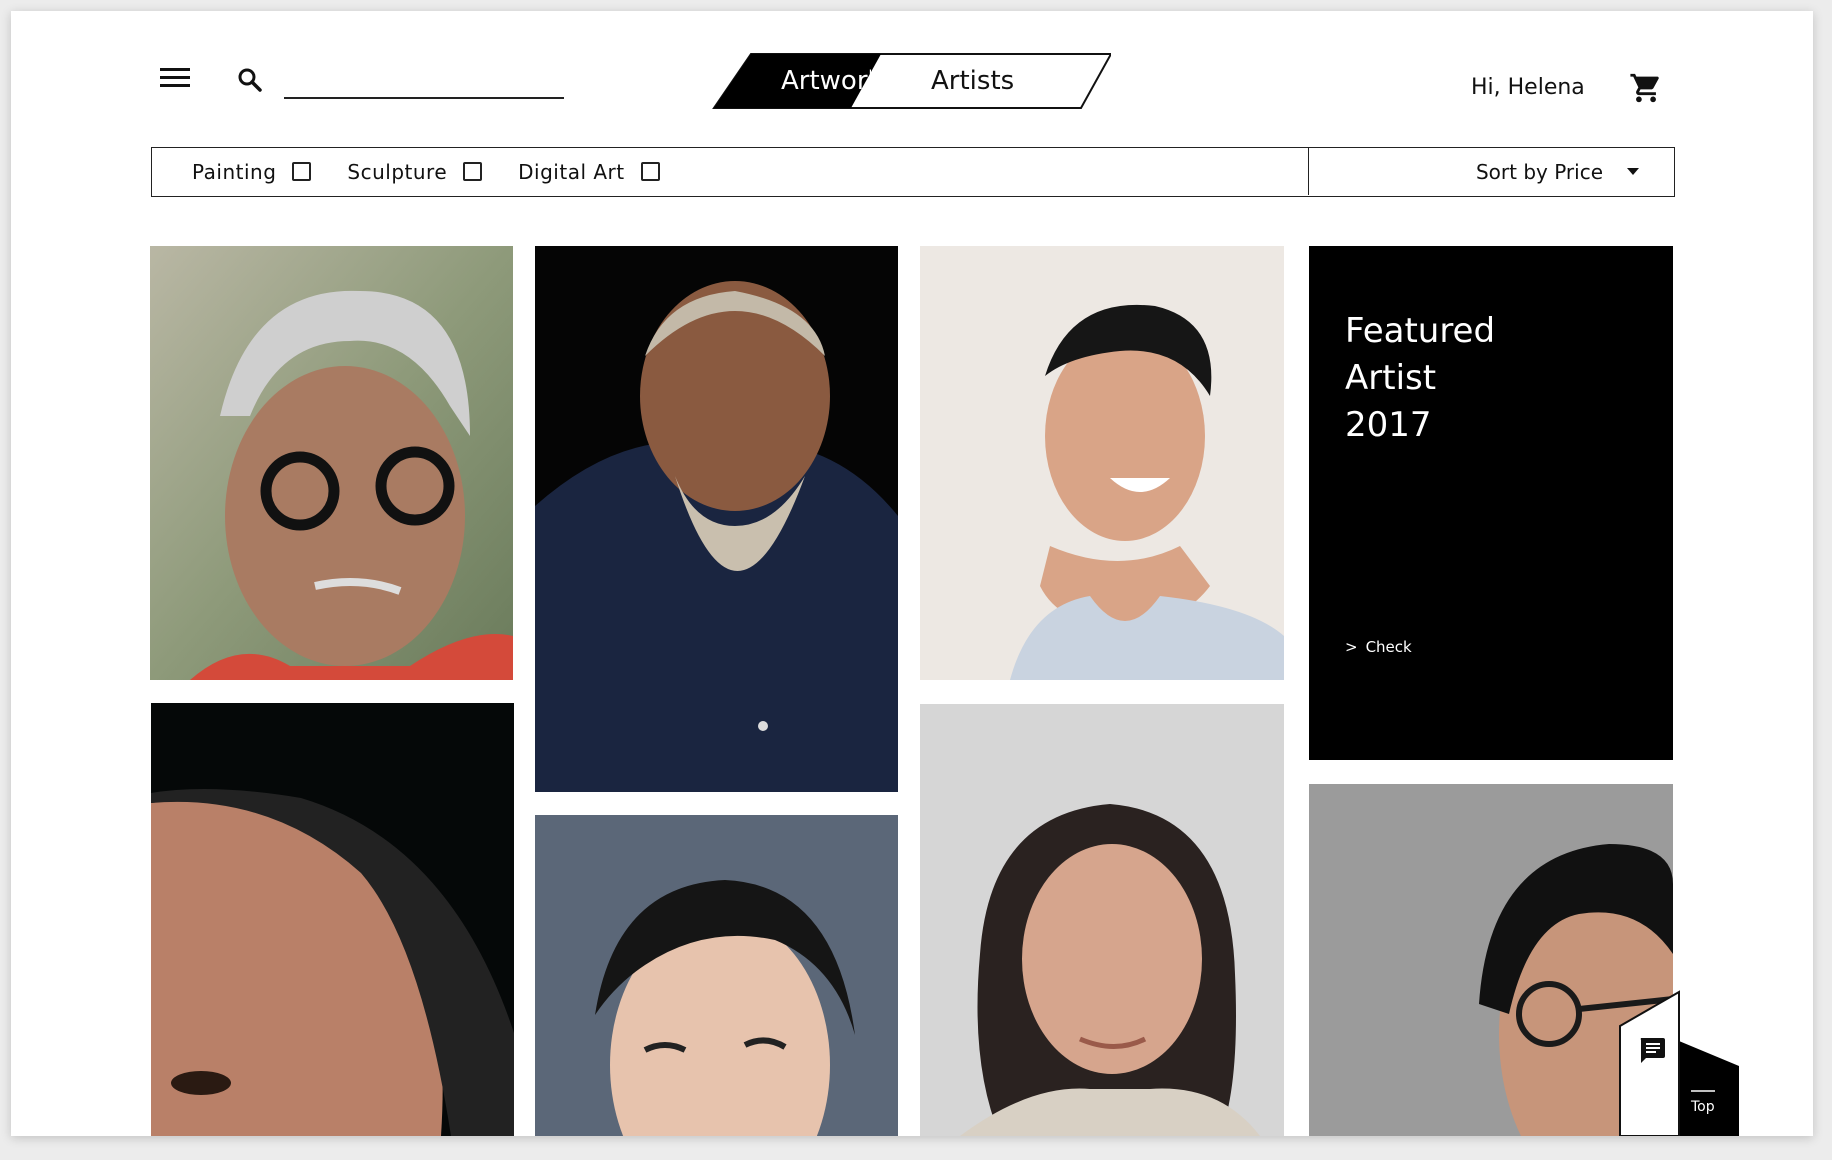  Describe the element at coordinates (234, 171) in the screenshot. I see `filter-label: Painting` at that location.